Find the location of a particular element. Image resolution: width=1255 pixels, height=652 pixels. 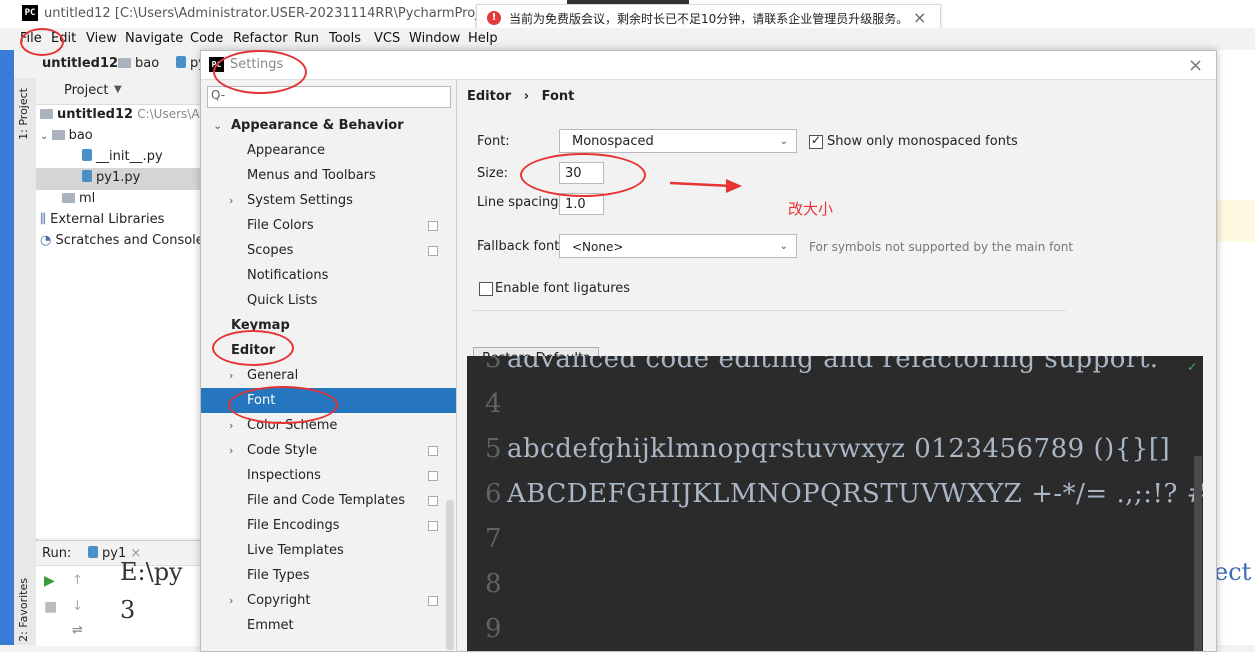

settings-tree-item-label: Scopes is located at coordinates (270, 250).